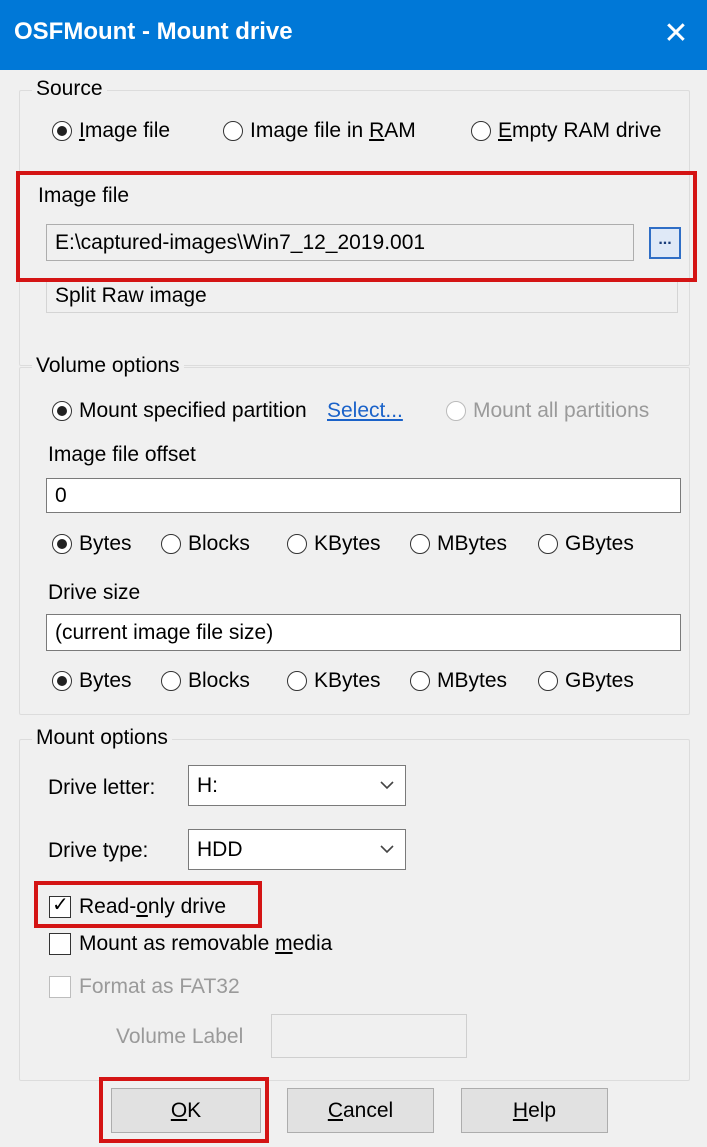 The height and width of the screenshot is (1147, 707). I want to click on offset-unit-bytes-radio: Bytes, so click(92, 544).